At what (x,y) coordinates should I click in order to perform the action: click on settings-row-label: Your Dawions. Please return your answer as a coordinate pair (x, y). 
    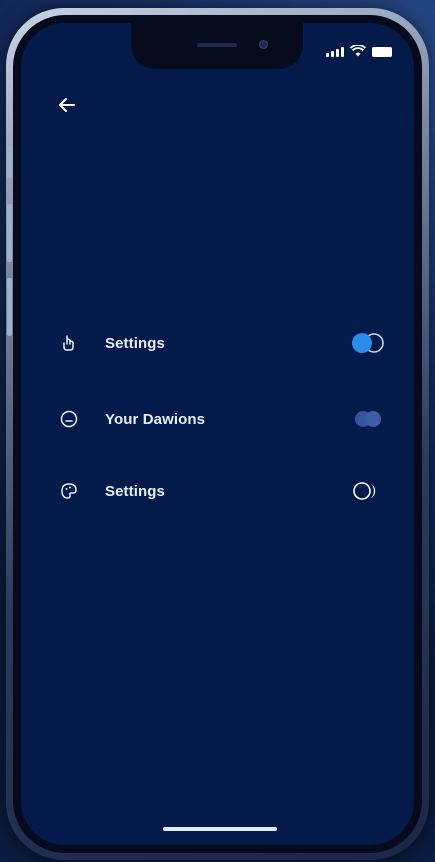
    Looking at the image, I should click on (155, 419).